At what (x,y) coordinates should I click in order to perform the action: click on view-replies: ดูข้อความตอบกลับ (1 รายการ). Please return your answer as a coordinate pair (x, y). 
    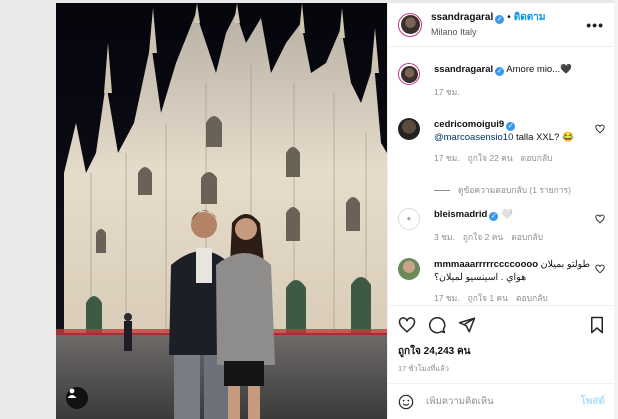
    Looking at the image, I should click on (502, 190).